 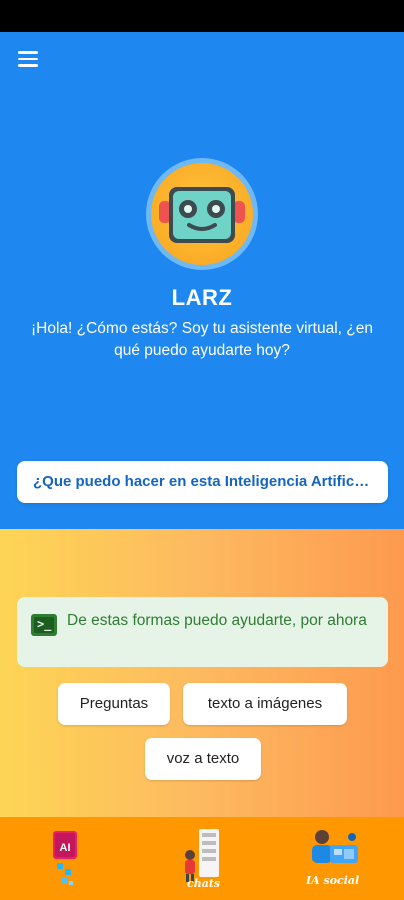 I want to click on bottom-nav: AI chats IA social, so click(x=202, y=858).